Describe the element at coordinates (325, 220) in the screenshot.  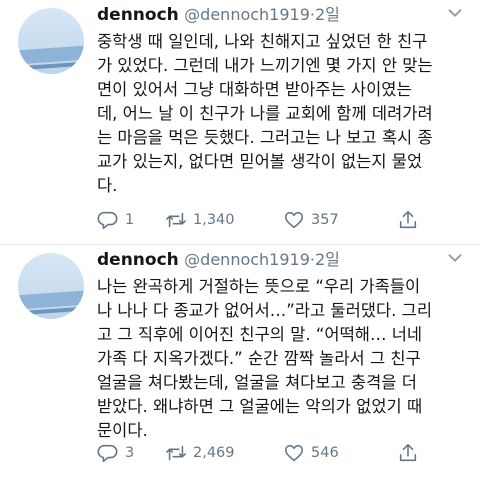
I see `like-count: 357` at that location.